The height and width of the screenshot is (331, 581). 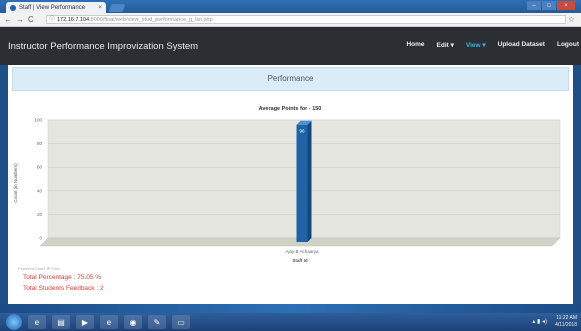 I want to click on paint-icon: ✎, so click(x=157, y=322).